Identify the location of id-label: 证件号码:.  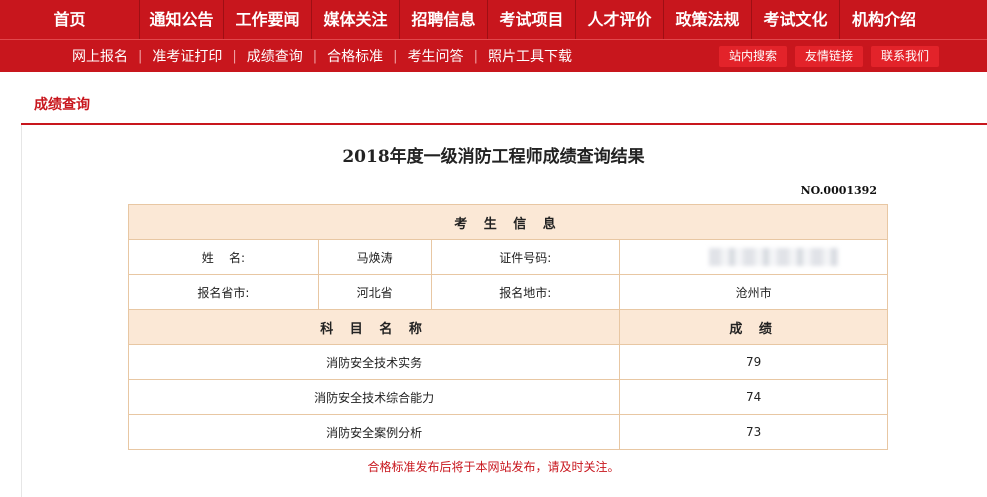
(525, 257).